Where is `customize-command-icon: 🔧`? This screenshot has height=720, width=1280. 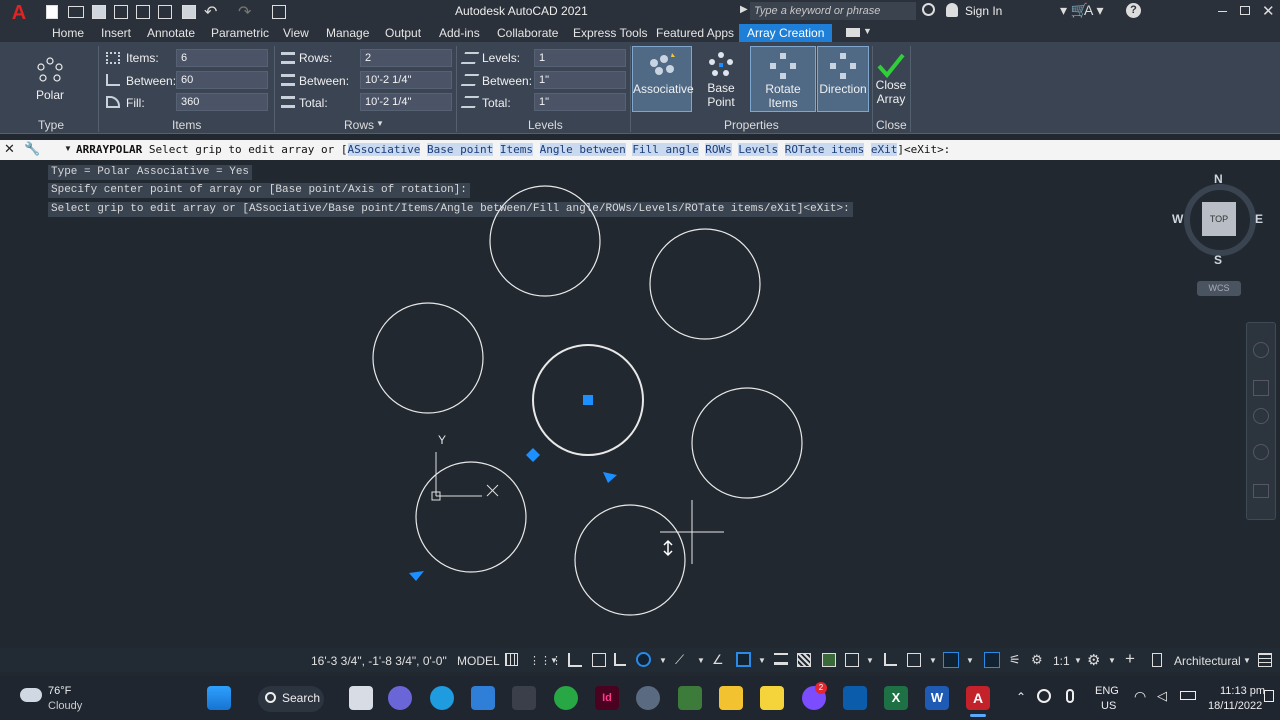 customize-command-icon: 🔧 is located at coordinates (32, 149).